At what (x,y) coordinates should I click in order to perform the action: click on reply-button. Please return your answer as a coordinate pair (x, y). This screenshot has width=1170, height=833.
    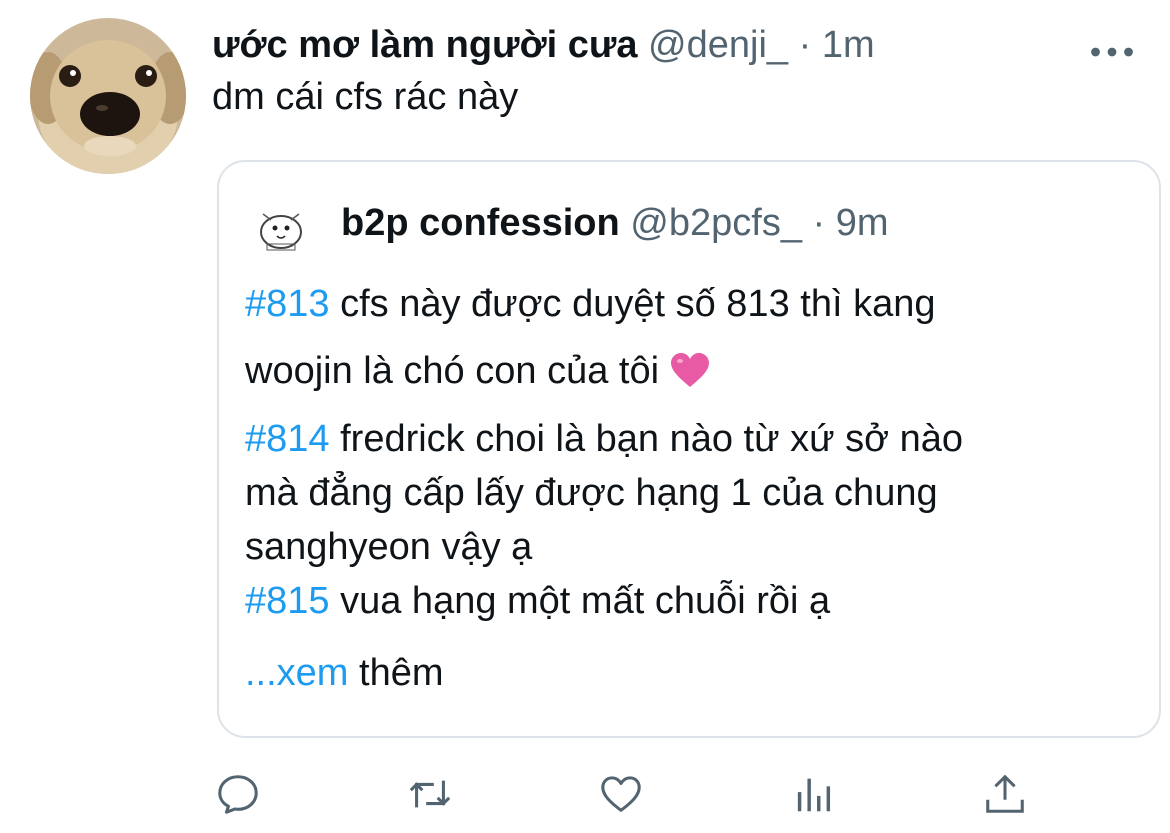
    Looking at the image, I should click on (238, 794).